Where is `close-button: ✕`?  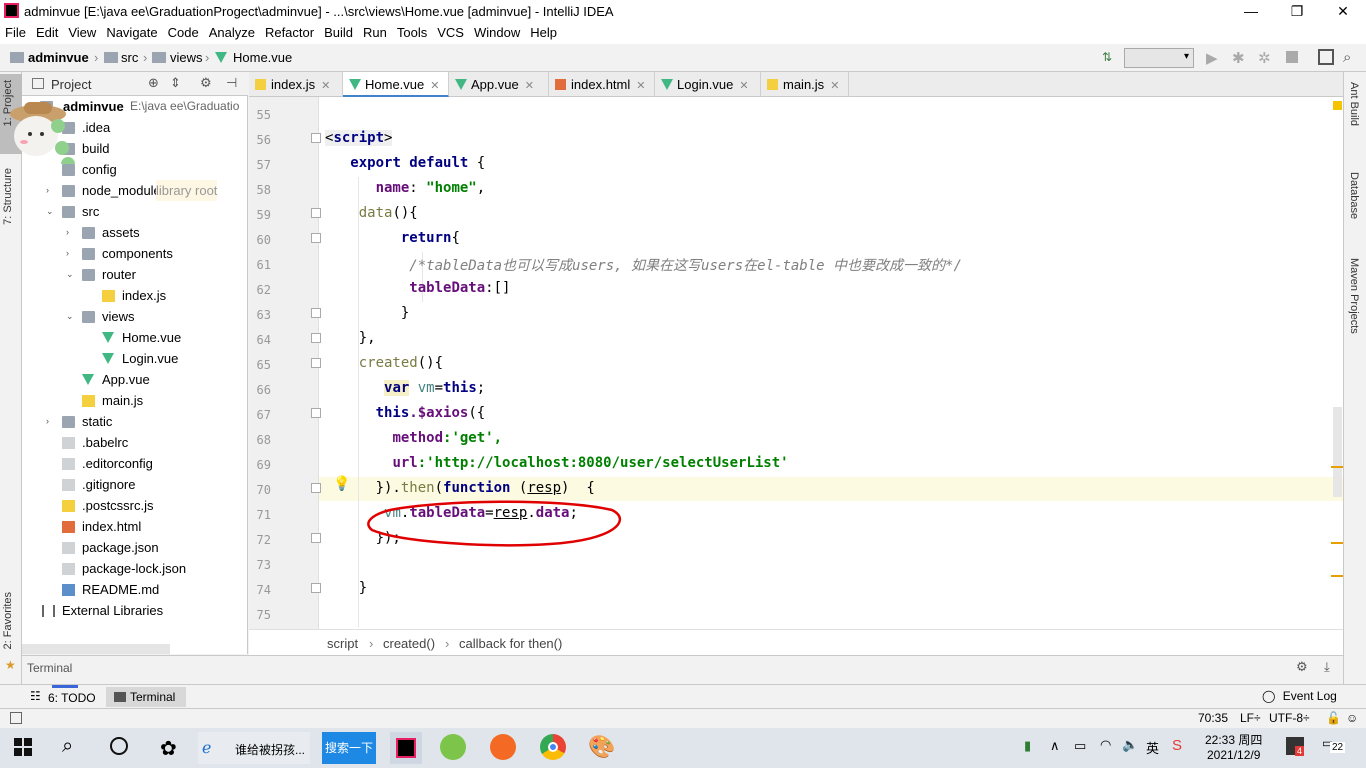
close-button: ✕ is located at coordinates (1343, 11).